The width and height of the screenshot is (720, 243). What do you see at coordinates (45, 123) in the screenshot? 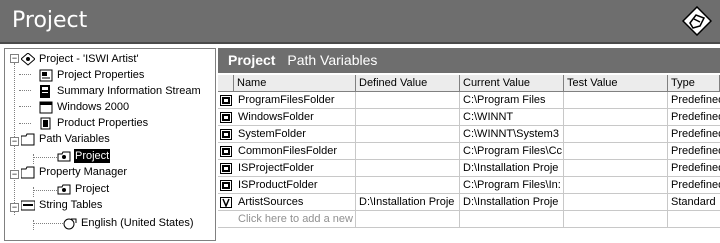
I see `product-icon` at bounding box center [45, 123].